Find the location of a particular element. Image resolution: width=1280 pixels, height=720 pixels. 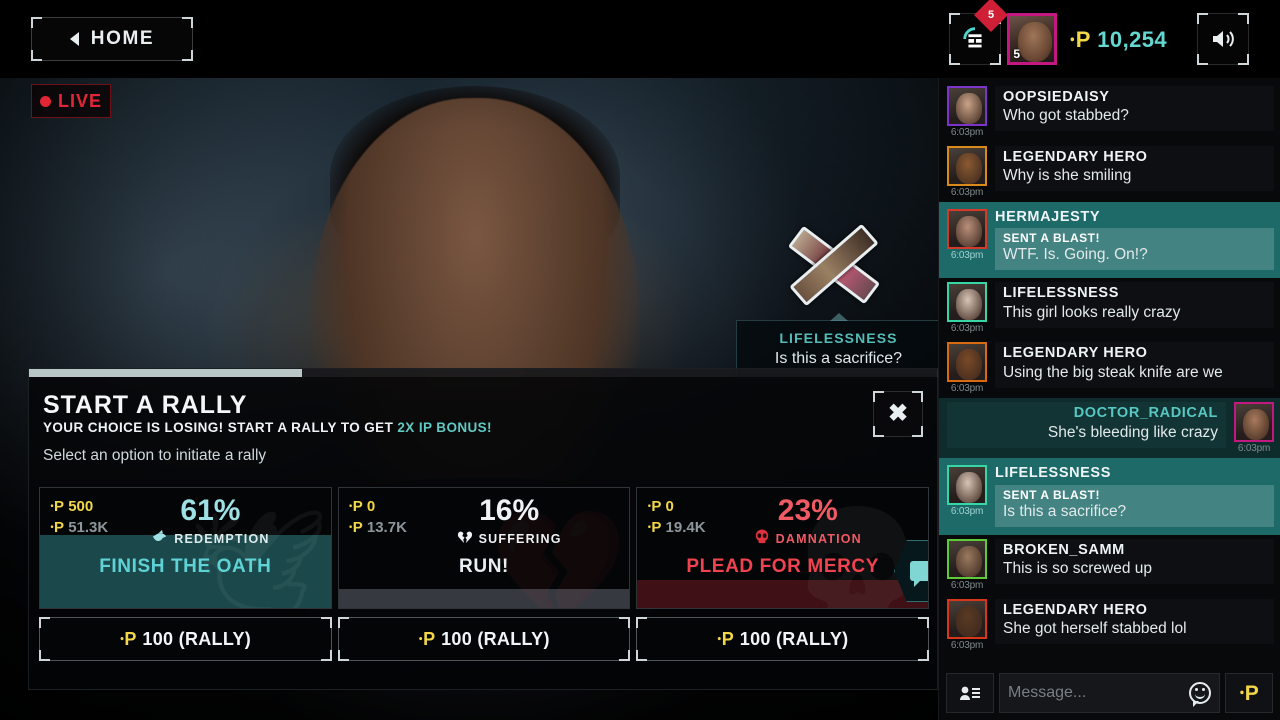

send-ip-button: ⸱P is located at coordinates (1249, 693).